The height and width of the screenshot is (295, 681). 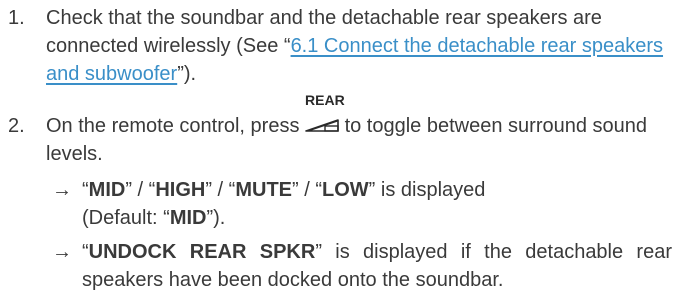 I want to click on rear-button-icon: REAR, so click(x=325, y=113).